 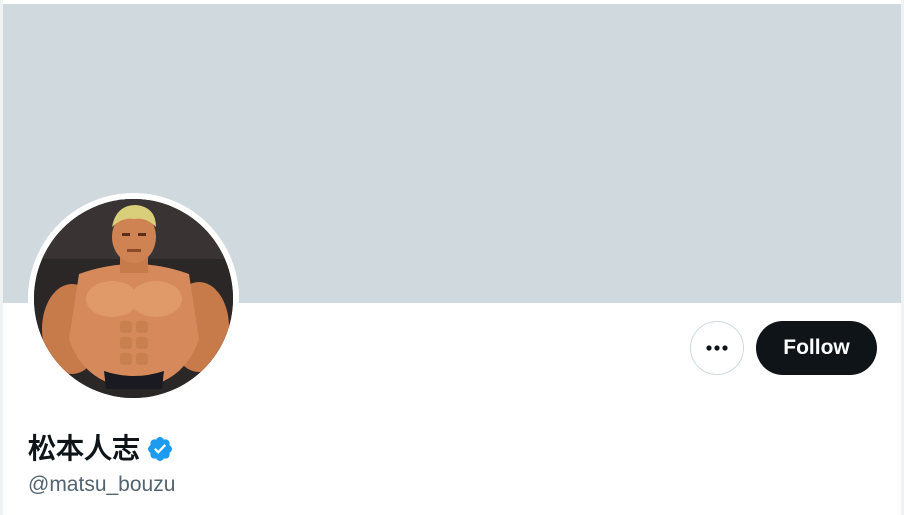 I want to click on handle: @matsu_bouzu, so click(x=102, y=484).